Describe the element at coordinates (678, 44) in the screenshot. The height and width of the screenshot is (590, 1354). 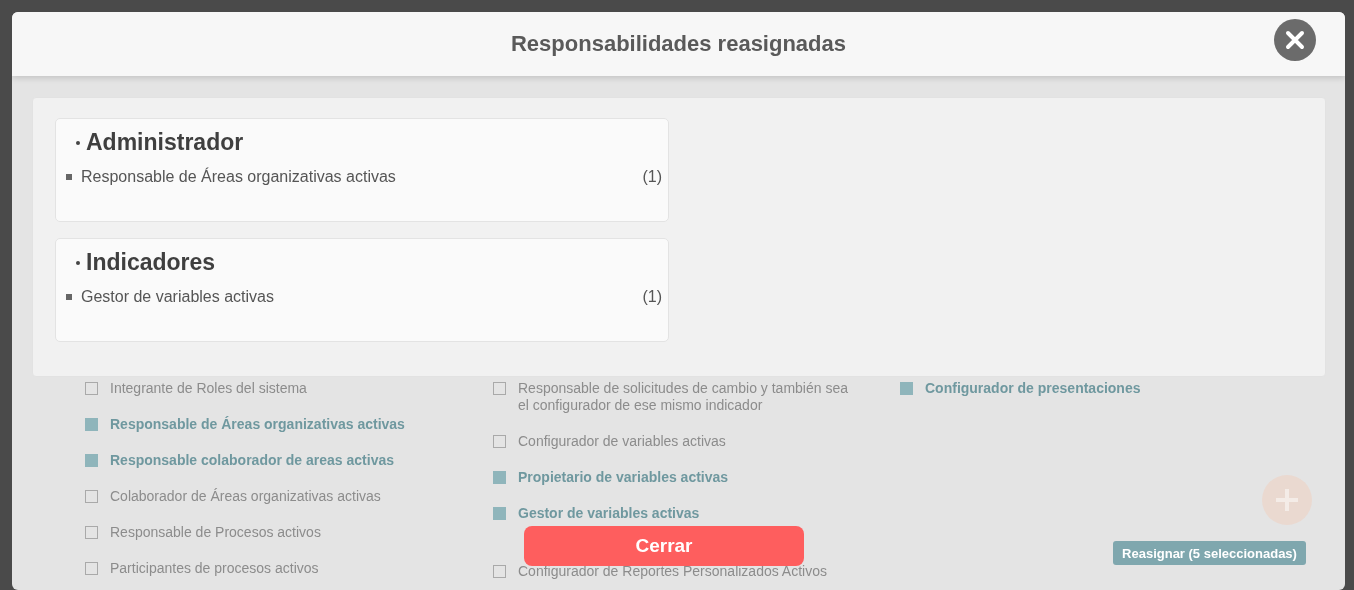
I see `dialog-title: Responsabilidades reasignadas` at that location.